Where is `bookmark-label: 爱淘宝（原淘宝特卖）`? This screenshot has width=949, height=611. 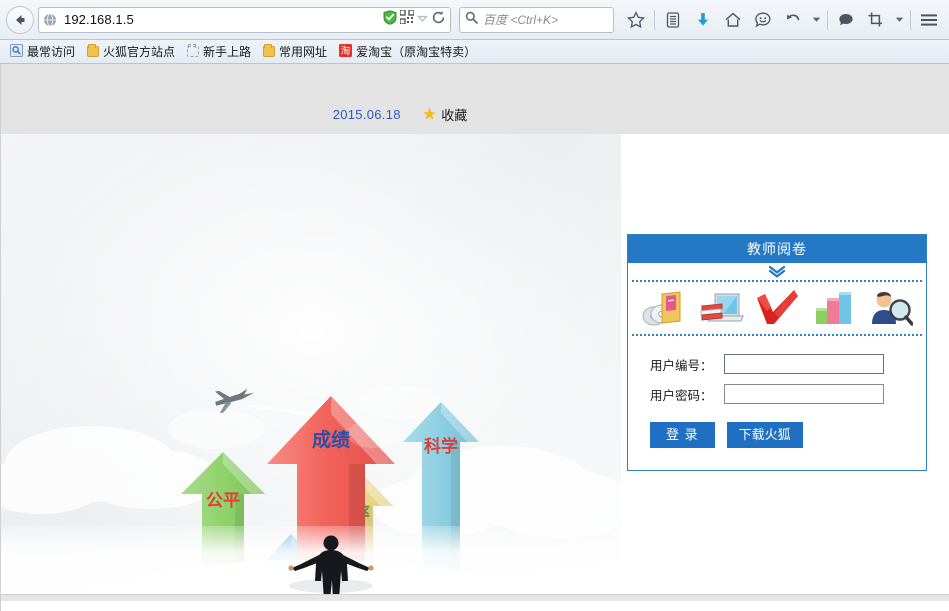 bookmark-label: 爱淘宝（原淘宝特卖） is located at coordinates (416, 52).